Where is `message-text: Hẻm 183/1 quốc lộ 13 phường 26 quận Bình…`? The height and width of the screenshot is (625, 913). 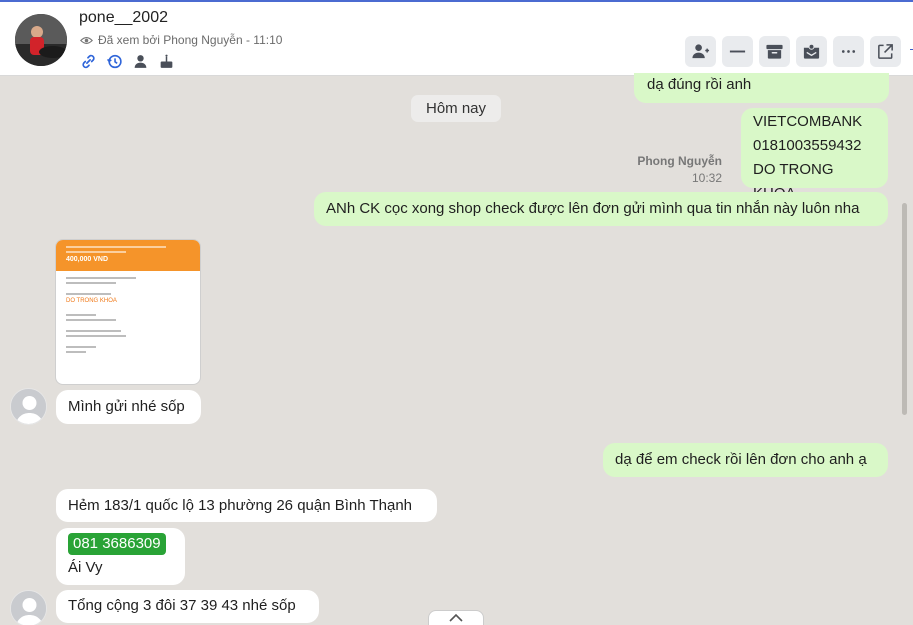
message-text: Hẻm 183/1 quốc lộ 13 phường 26 quận Bình… is located at coordinates (240, 505).